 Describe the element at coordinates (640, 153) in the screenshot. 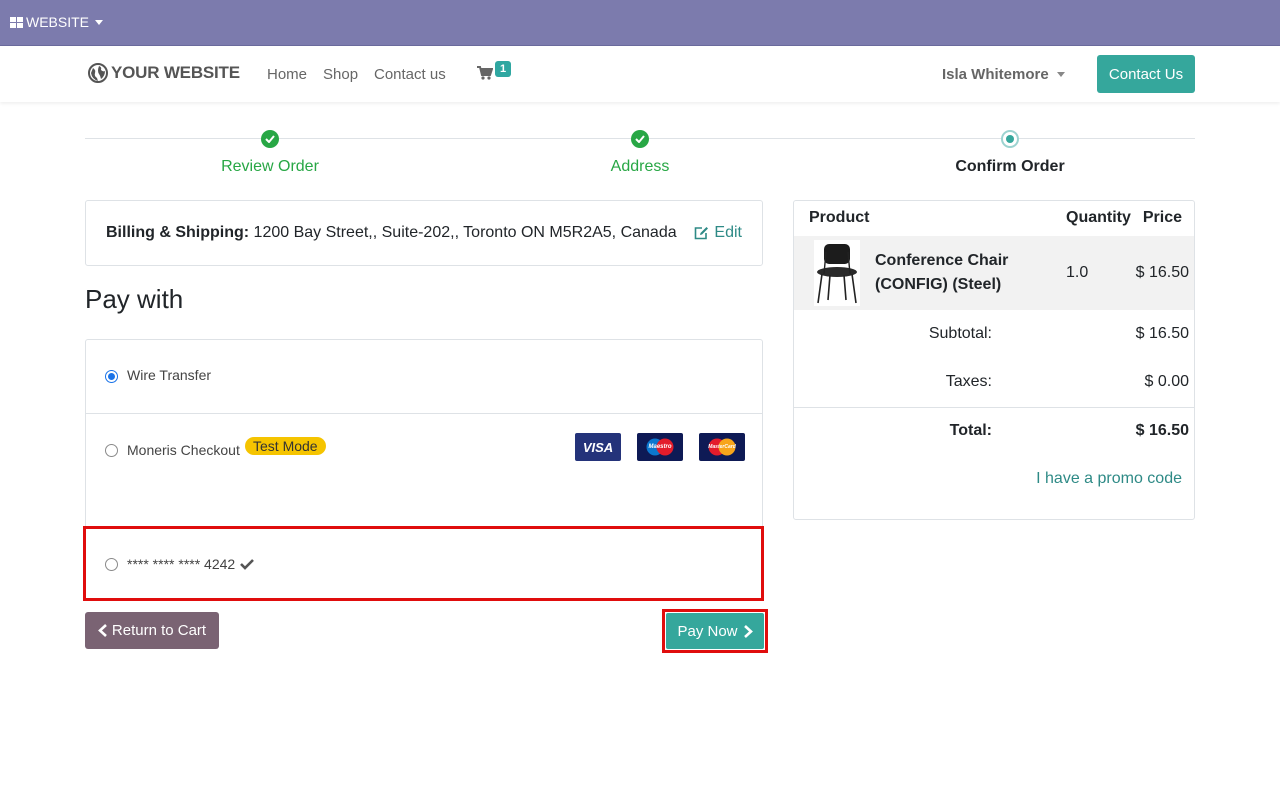

I see `checkout-progress: Review Order Address Confirm Order` at that location.